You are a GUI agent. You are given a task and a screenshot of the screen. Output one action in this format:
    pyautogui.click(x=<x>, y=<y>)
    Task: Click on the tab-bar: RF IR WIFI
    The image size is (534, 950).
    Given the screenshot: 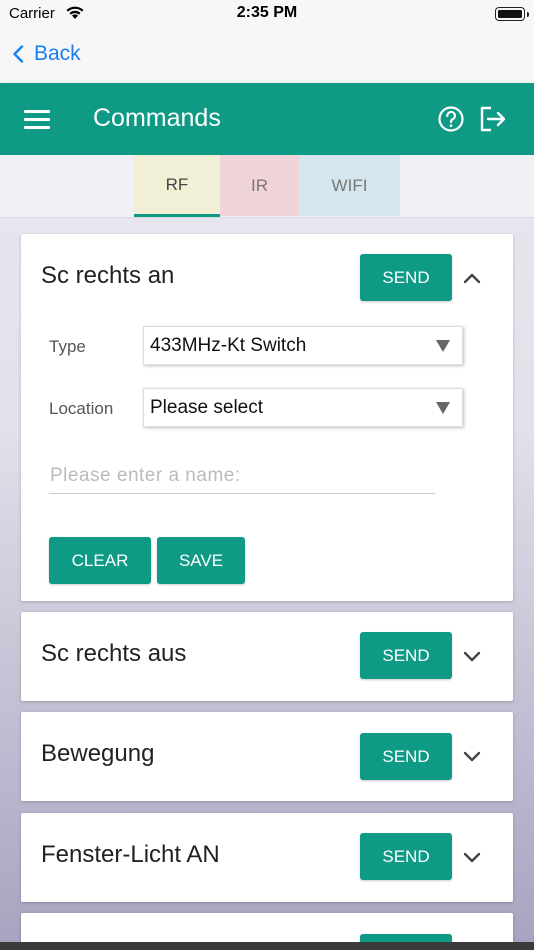 What is the action you would take?
    pyautogui.click(x=267, y=186)
    